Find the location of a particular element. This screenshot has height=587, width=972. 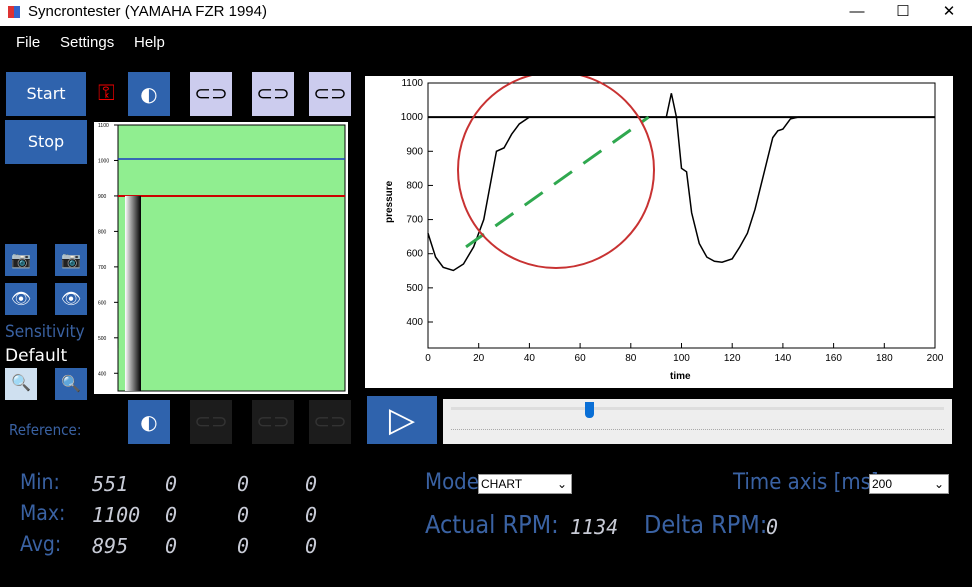

level-bar-chart: 1100 1000 900 800 700 600 500 400 is located at coordinates (221, 258).